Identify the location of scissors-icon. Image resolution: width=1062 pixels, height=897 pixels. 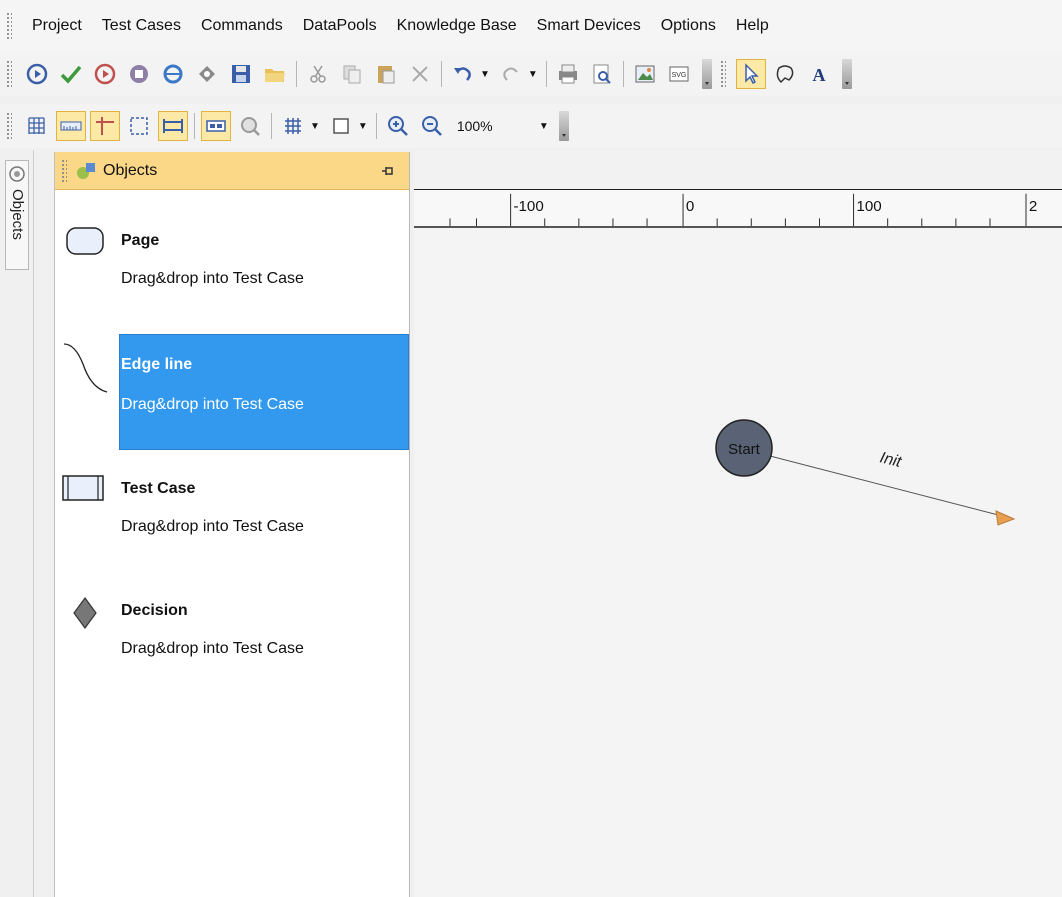
(318, 74).